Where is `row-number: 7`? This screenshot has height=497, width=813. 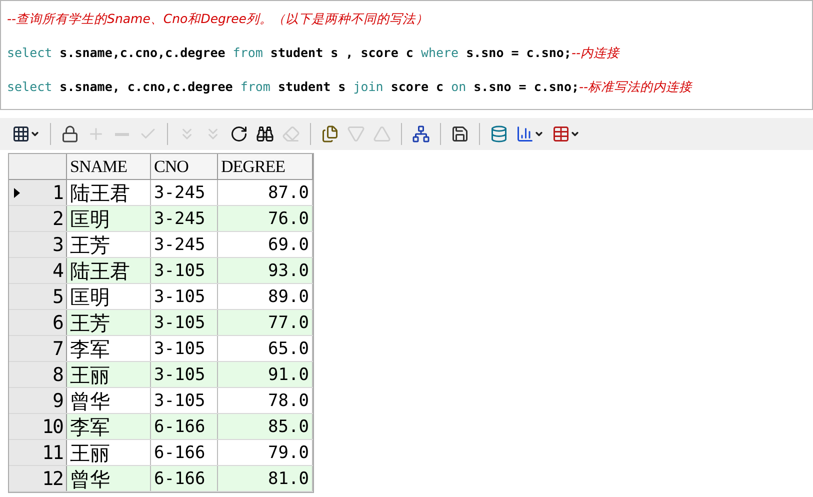
row-number: 7 is located at coordinates (58, 349).